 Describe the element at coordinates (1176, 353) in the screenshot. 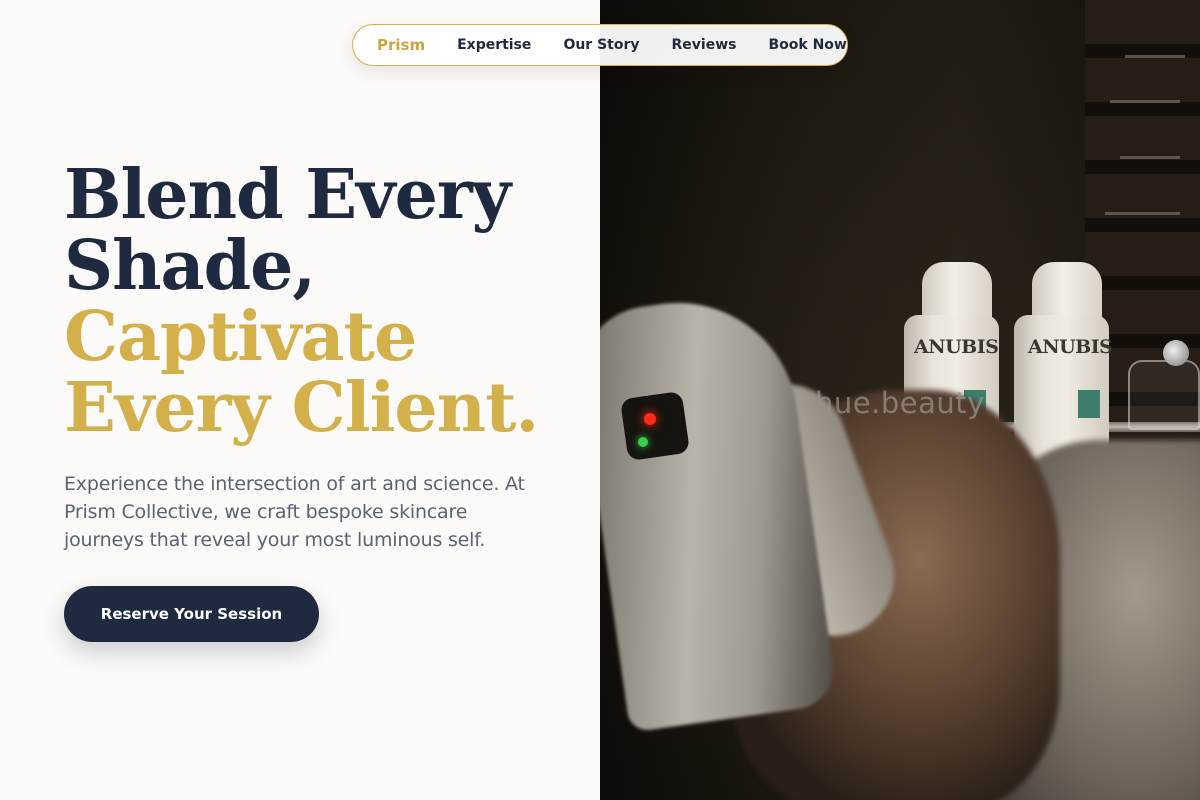

I see `jar-knob` at that location.